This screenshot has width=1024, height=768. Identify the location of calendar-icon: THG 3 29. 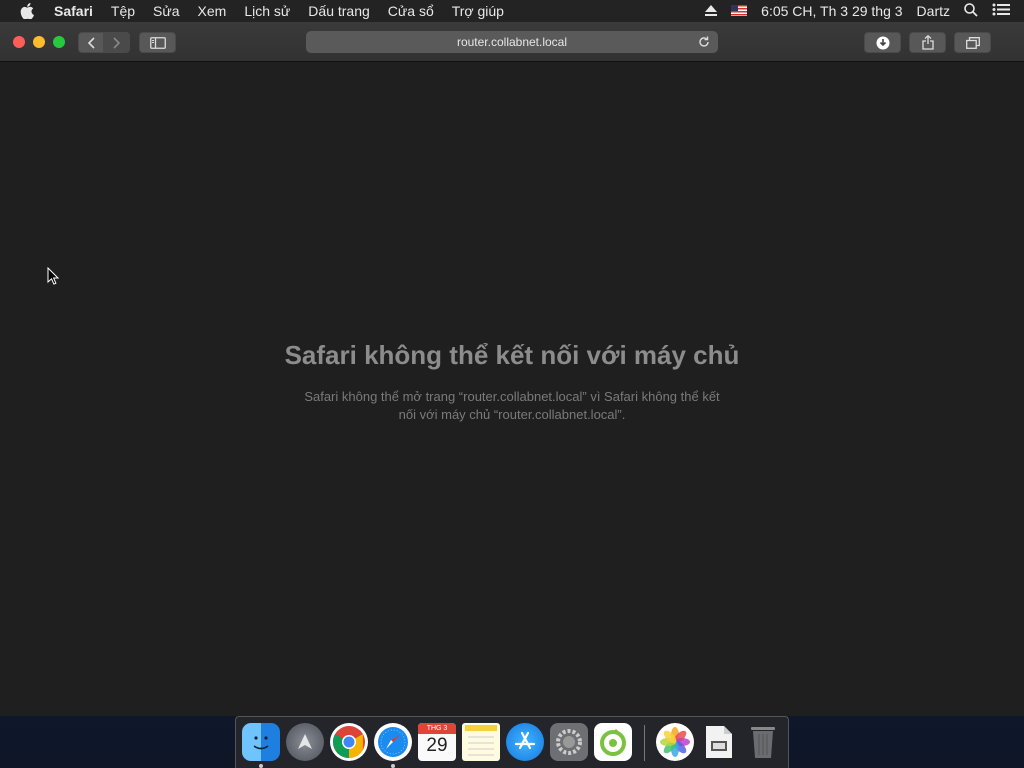
(437, 742).